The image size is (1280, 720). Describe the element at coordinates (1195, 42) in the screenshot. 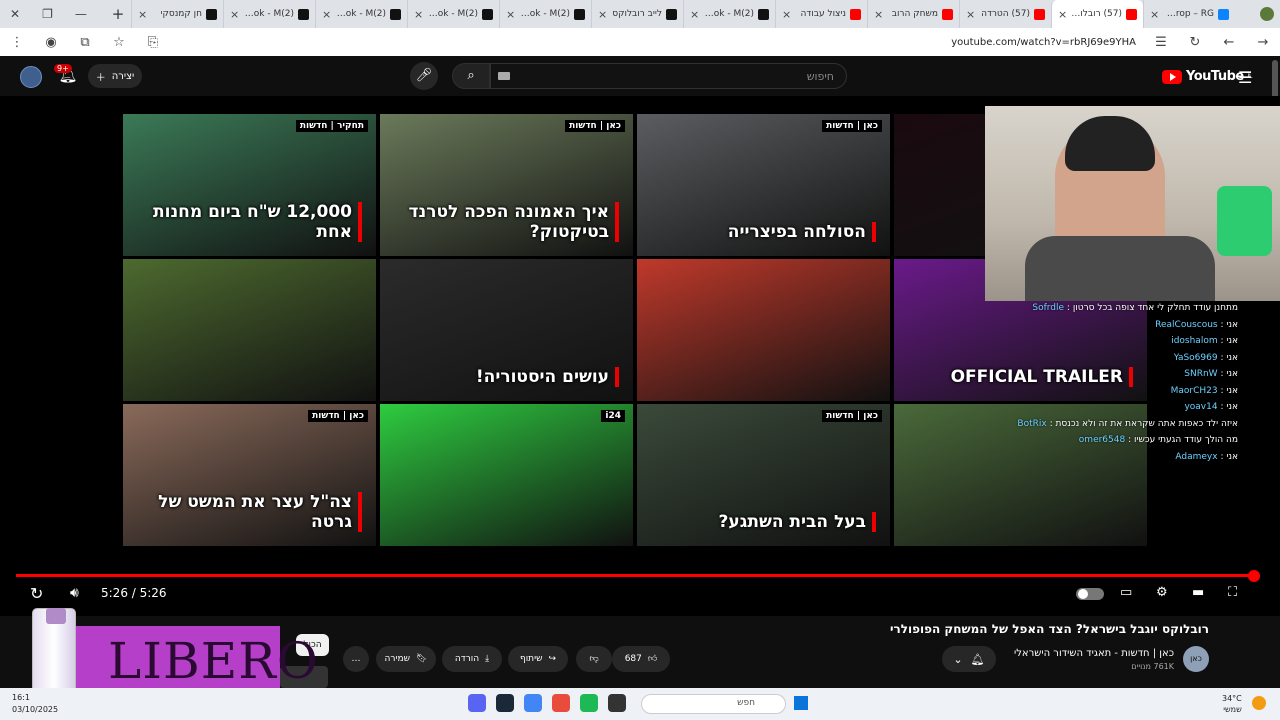

I see `reload-button: ↻` at that location.